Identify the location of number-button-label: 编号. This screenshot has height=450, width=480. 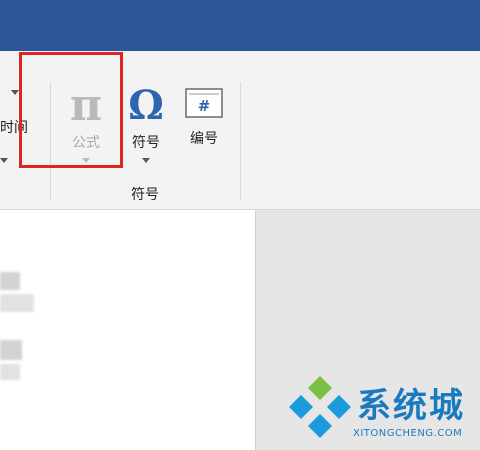
(204, 139).